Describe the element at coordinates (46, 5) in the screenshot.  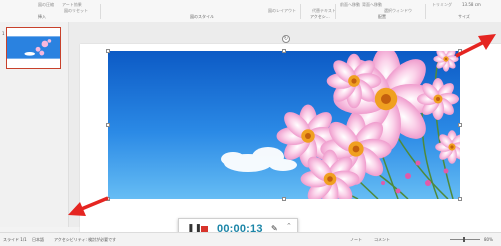
I see `ribbon-item-compress: 図の圧縮` at that location.